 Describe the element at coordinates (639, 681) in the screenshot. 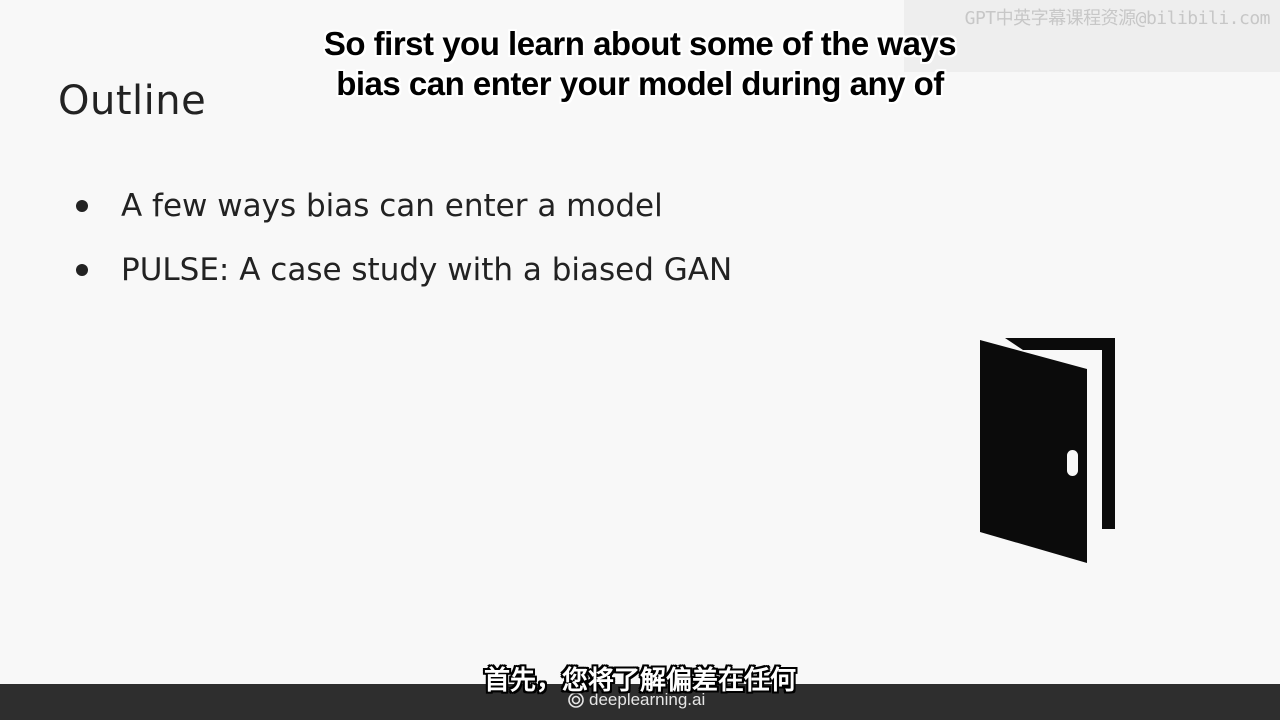

I see `chinese-subtitle: 首先，您将了解偏差在任何` at that location.